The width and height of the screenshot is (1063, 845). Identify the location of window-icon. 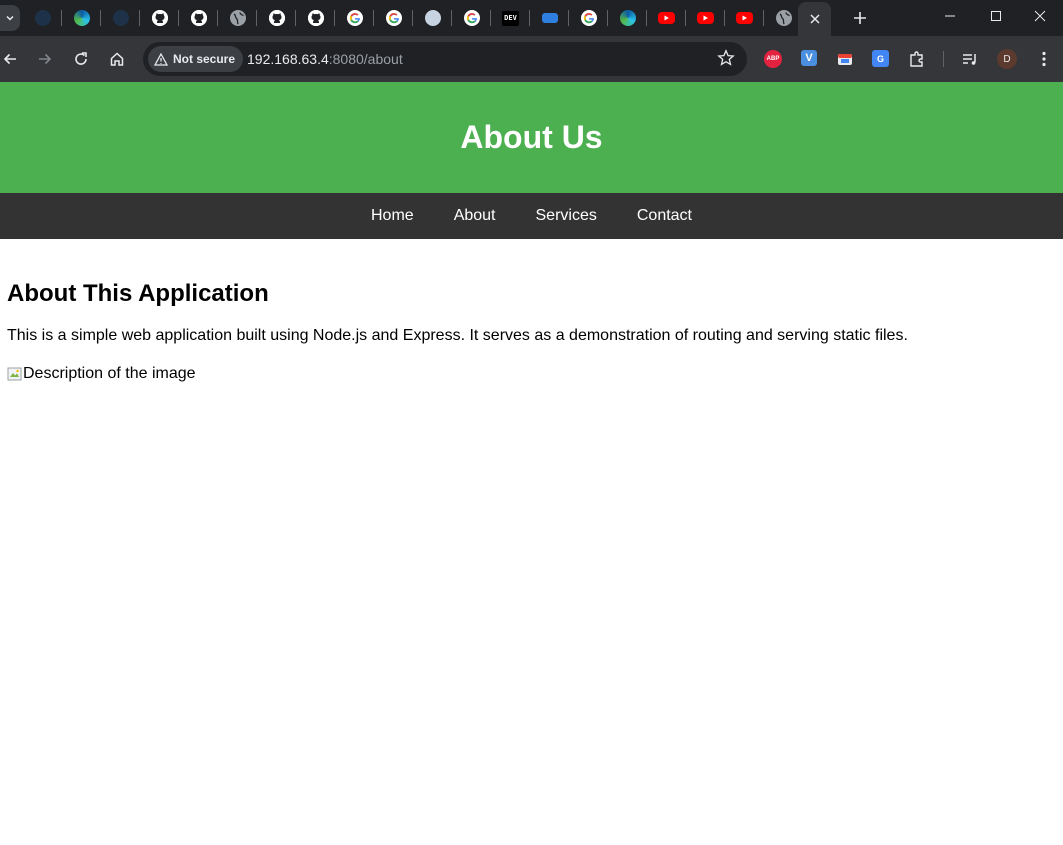
(845, 59).